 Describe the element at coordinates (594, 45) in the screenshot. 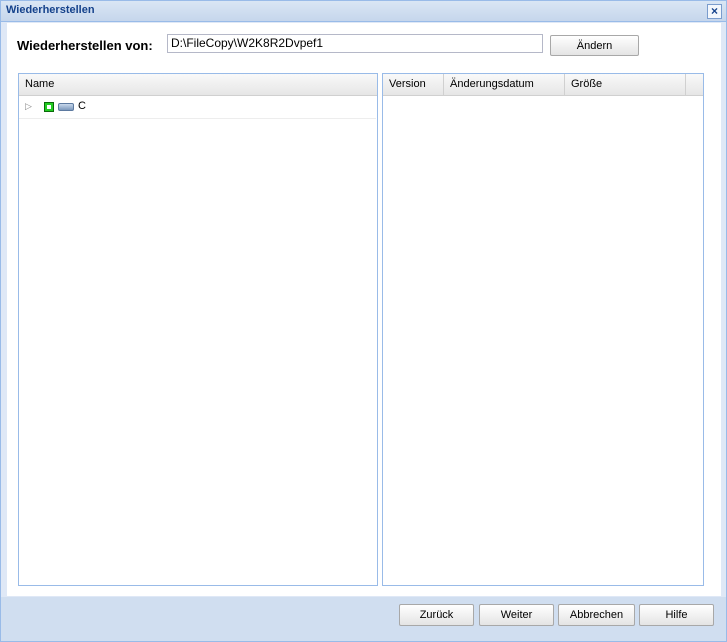

I see `change-button: Ändern` at that location.